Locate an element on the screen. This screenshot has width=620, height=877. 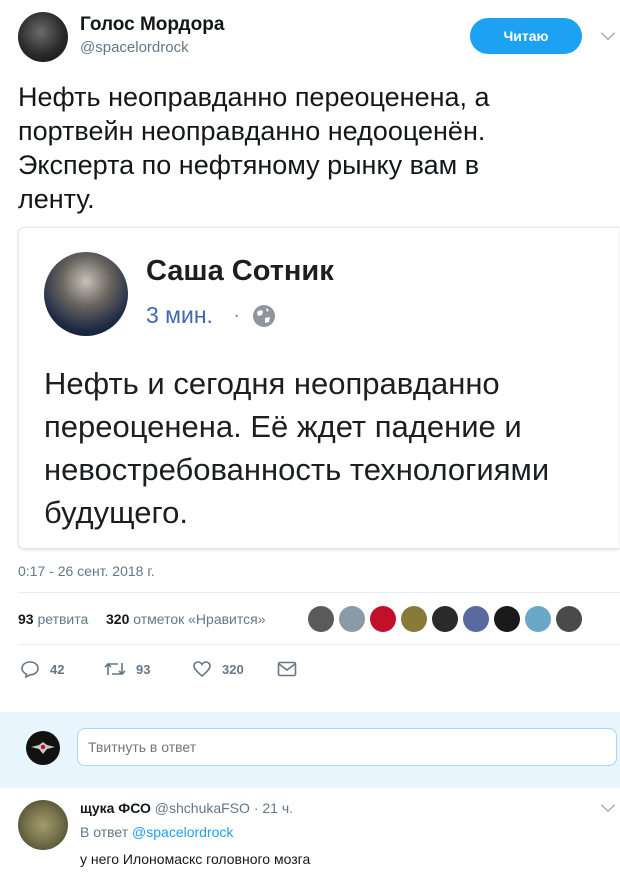
like-action-count: 320 is located at coordinates (233, 669).